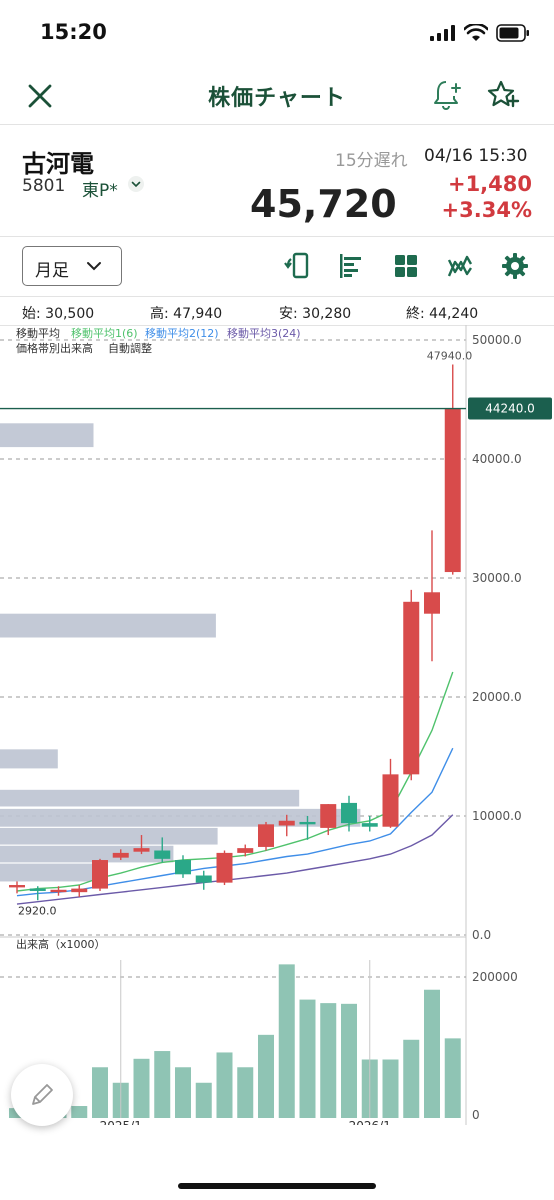 This screenshot has height=1200, width=554. I want to click on price-axis-label: 0.0, so click(481, 935).